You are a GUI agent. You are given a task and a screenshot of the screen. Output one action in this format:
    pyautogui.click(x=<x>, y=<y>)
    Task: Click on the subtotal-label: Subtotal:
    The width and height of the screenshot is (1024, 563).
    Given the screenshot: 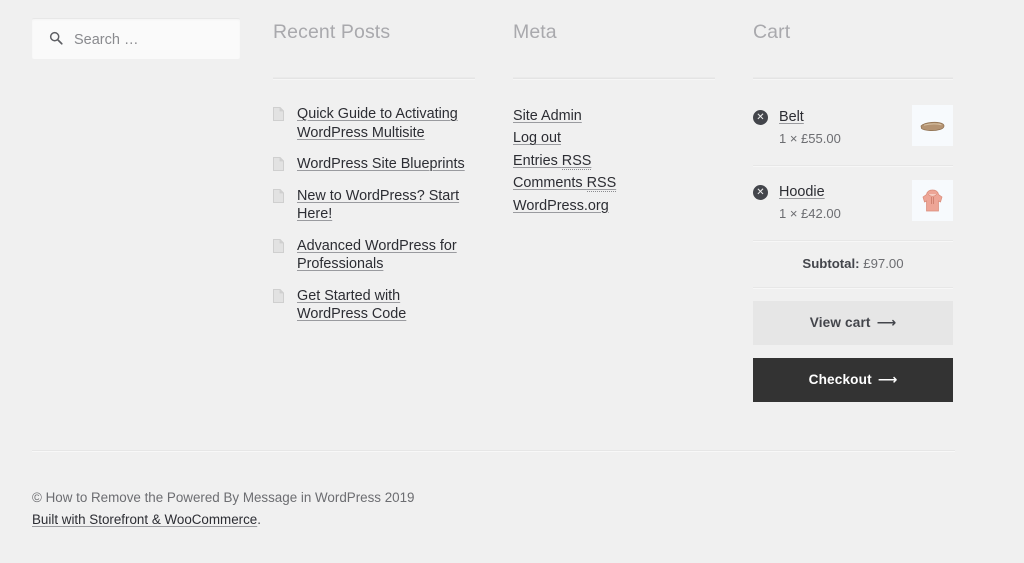 What is the action you would take?
    pyautogui.click(x=831, y=263)
    